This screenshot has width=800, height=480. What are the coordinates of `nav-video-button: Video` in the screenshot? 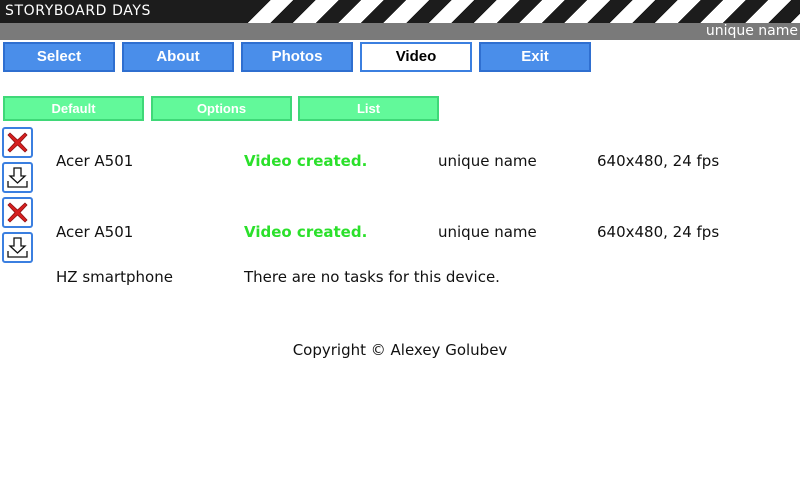 It's located at (416, 57).